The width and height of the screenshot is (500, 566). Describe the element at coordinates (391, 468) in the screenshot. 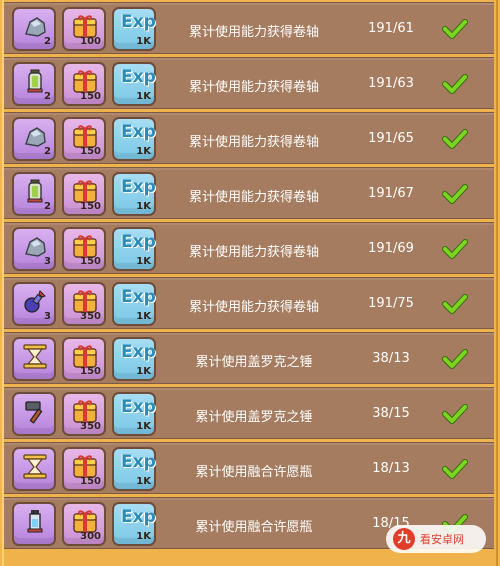

I see `quest-progress: 18/13` at that location.